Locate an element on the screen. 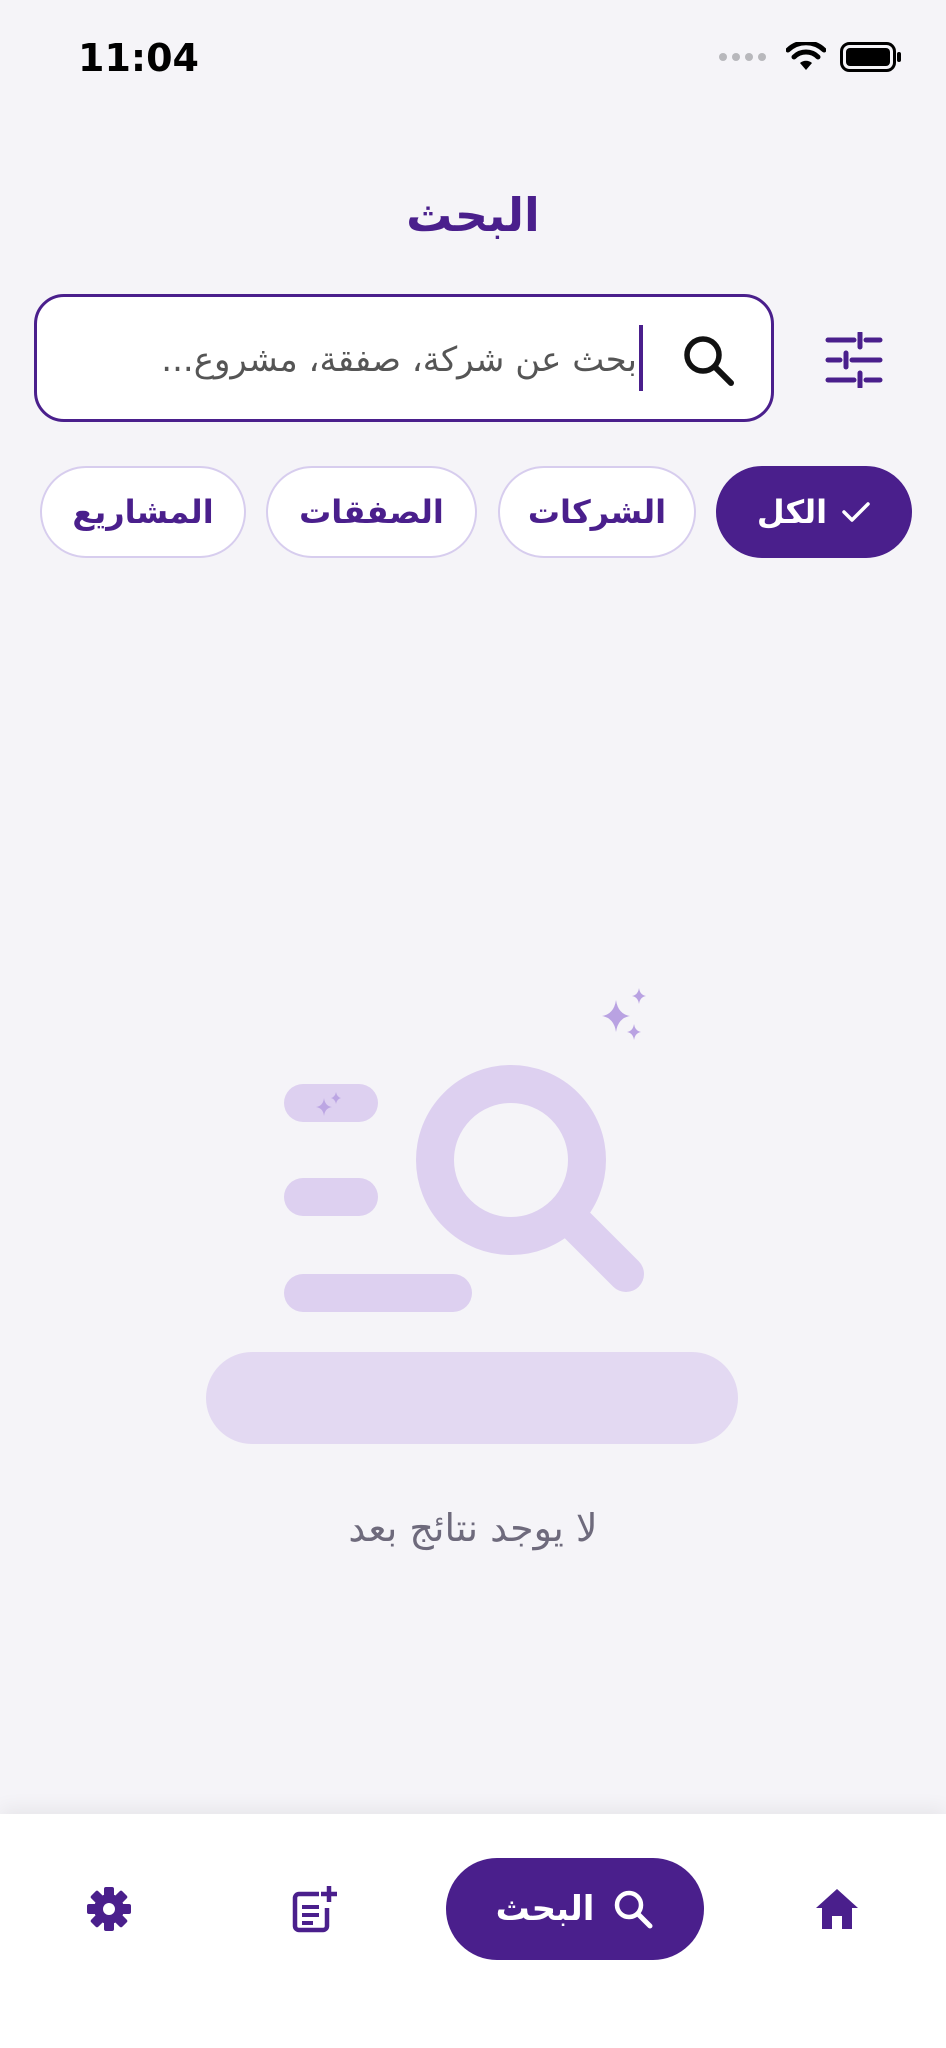 The image size is (946, 2048). chip-label: الصفقات is located at coordinates (371, 512).